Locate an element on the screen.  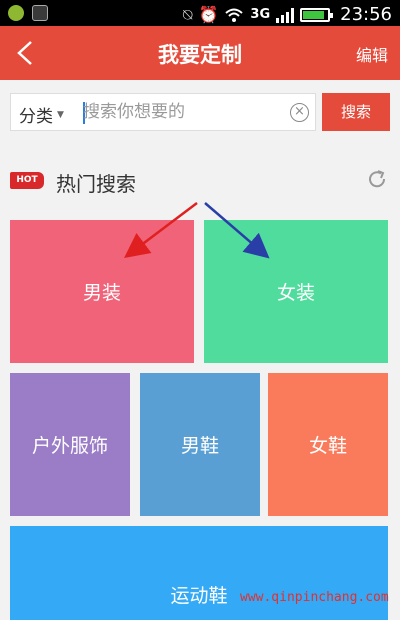
status-bar: ⍉ ⏰ 3G 23:56 is located at coordinates (200, 13).